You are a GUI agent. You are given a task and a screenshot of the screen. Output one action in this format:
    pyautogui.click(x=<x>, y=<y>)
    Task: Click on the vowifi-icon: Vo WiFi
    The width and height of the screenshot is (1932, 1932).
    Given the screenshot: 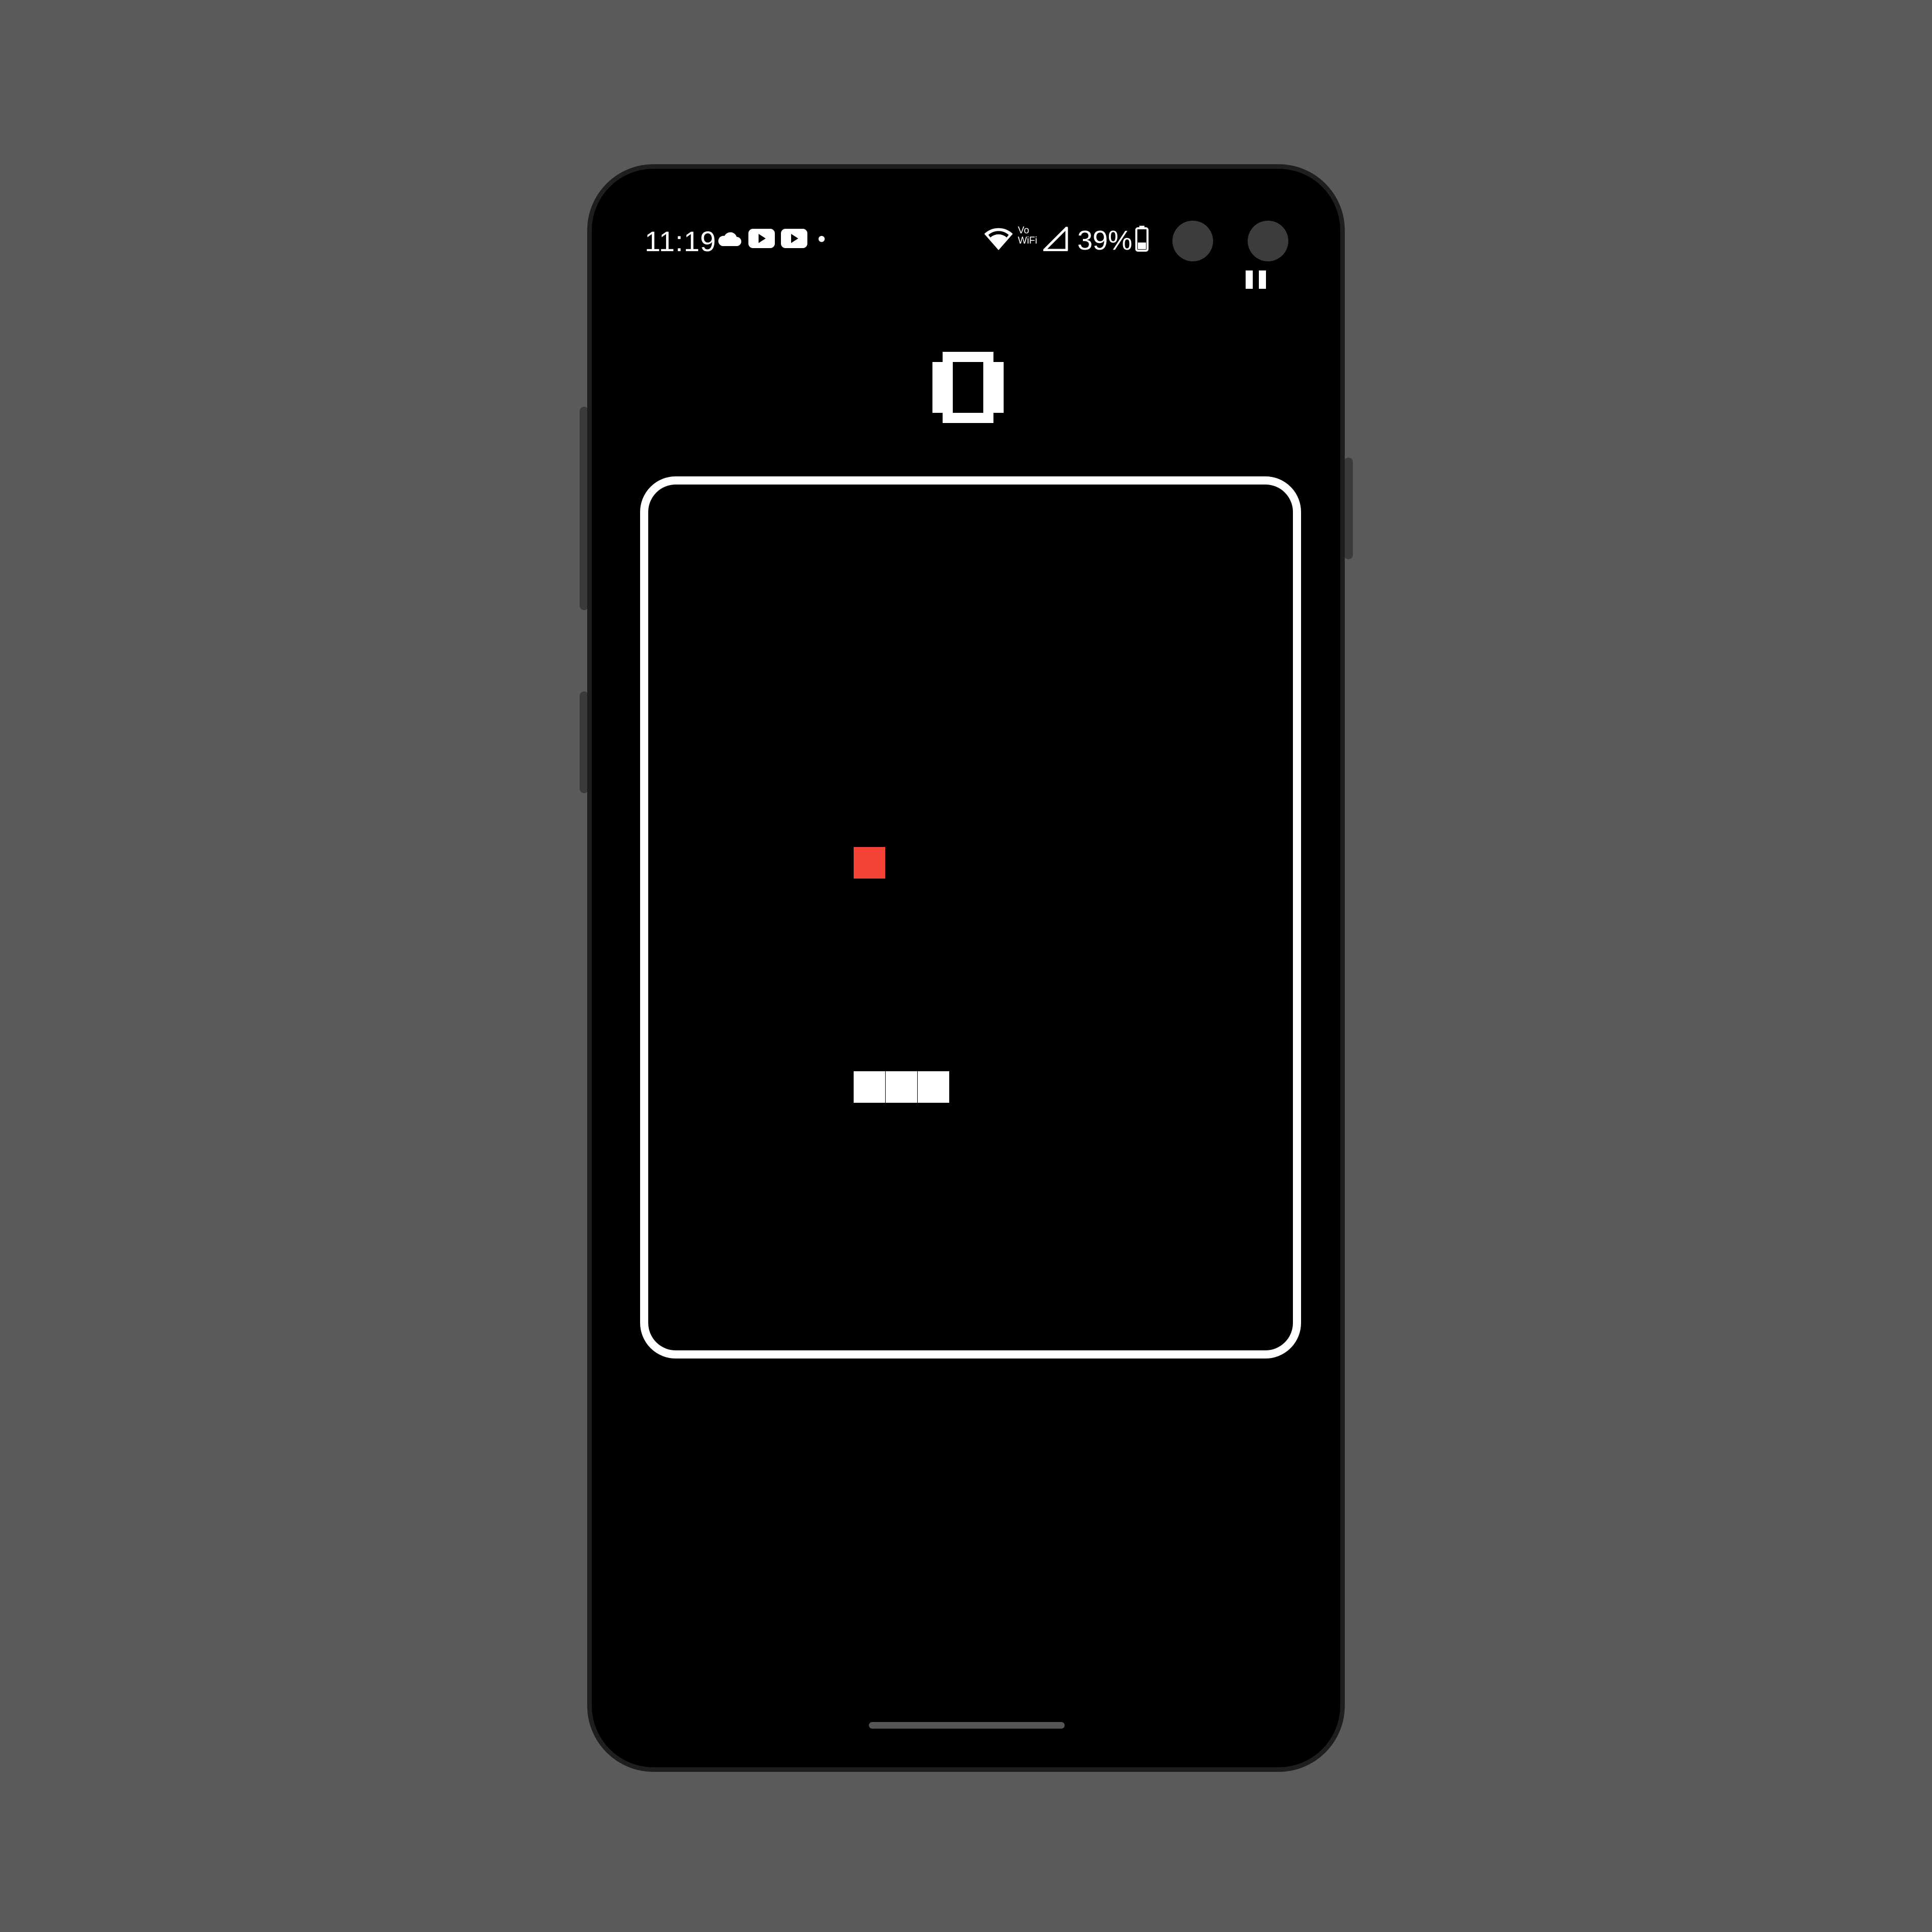 What is the action you would take?
    pyautogui.click(x=1029, y=236)
    